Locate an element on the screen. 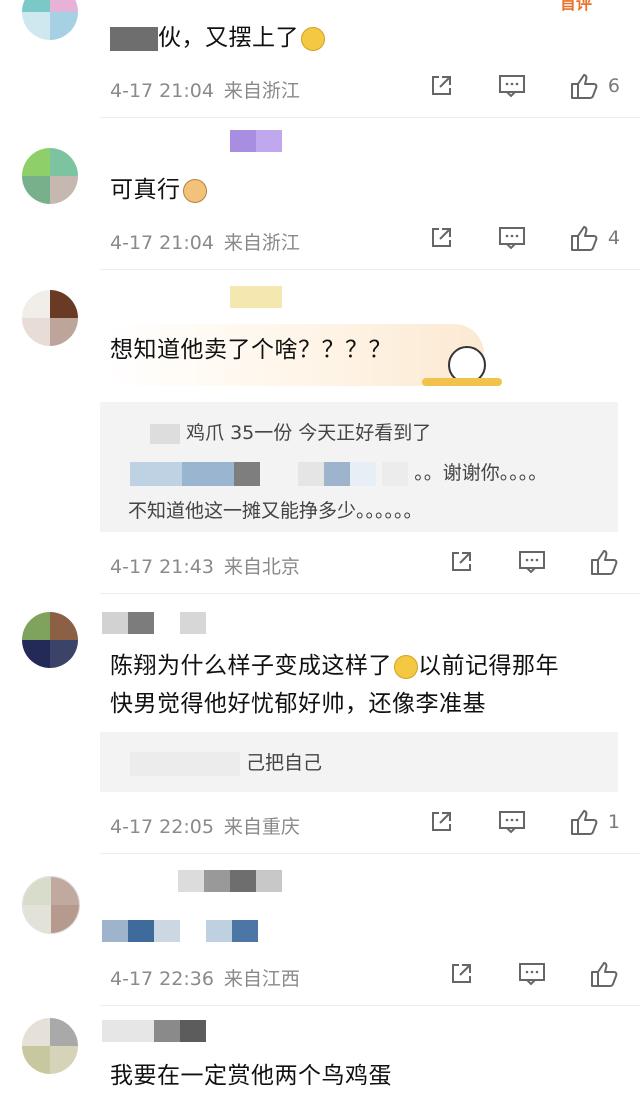 The image size is (640, 1094). comment-text: 可真行 is located at coordinates (158, 190).